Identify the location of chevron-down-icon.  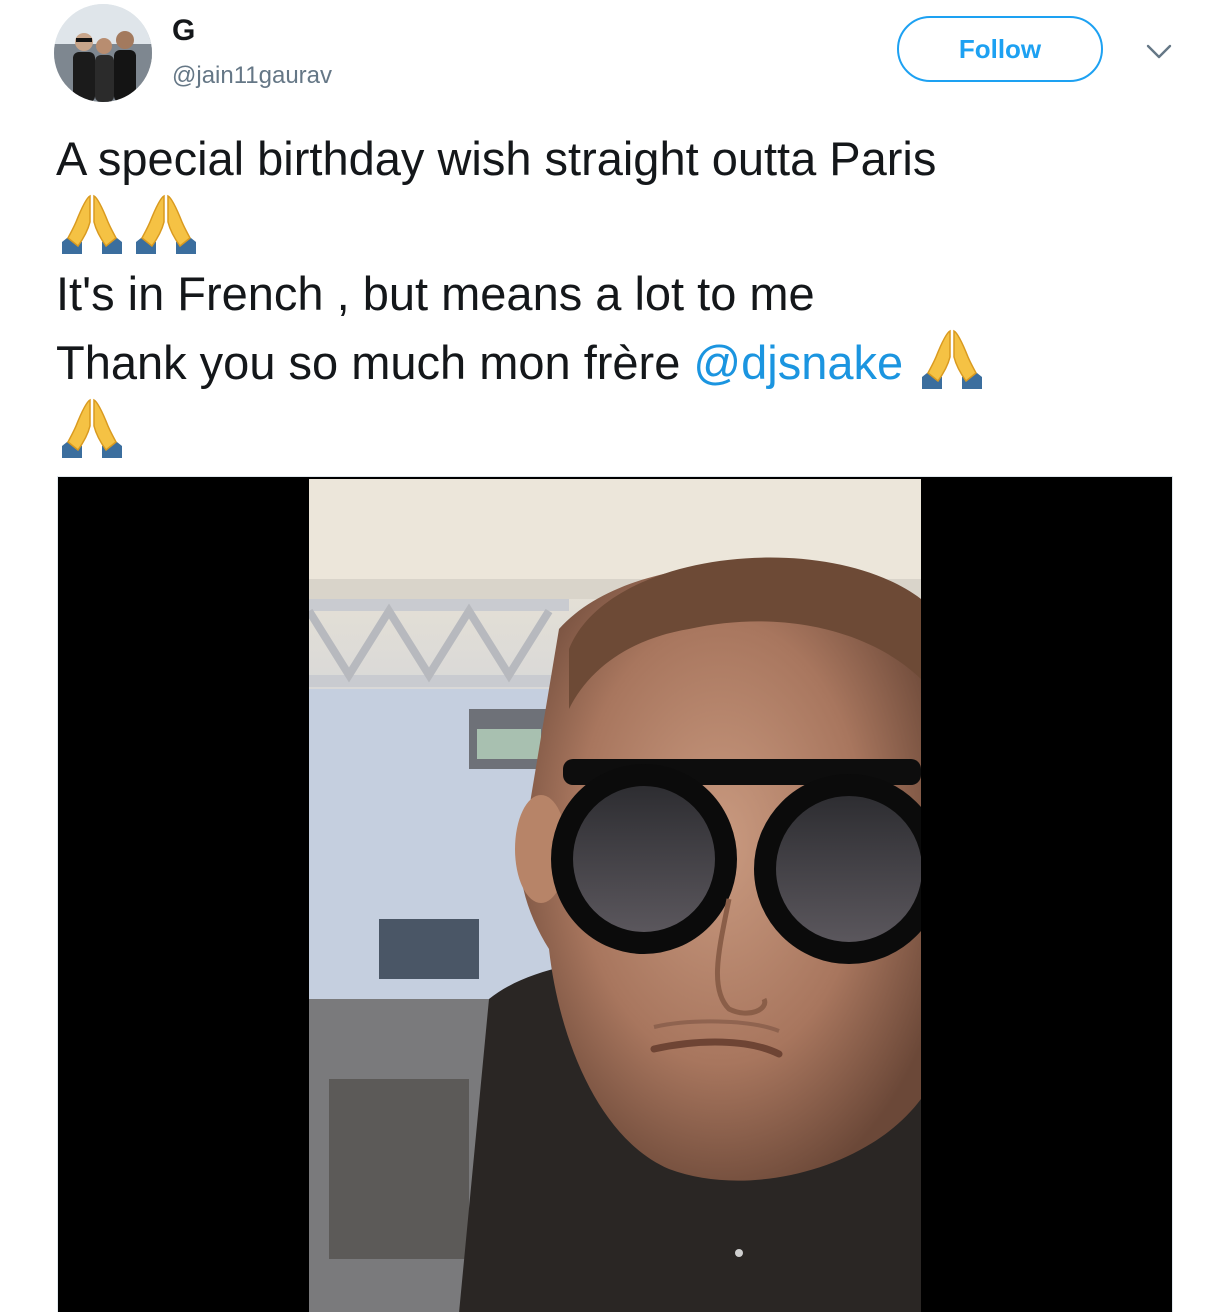
(1159, 51).